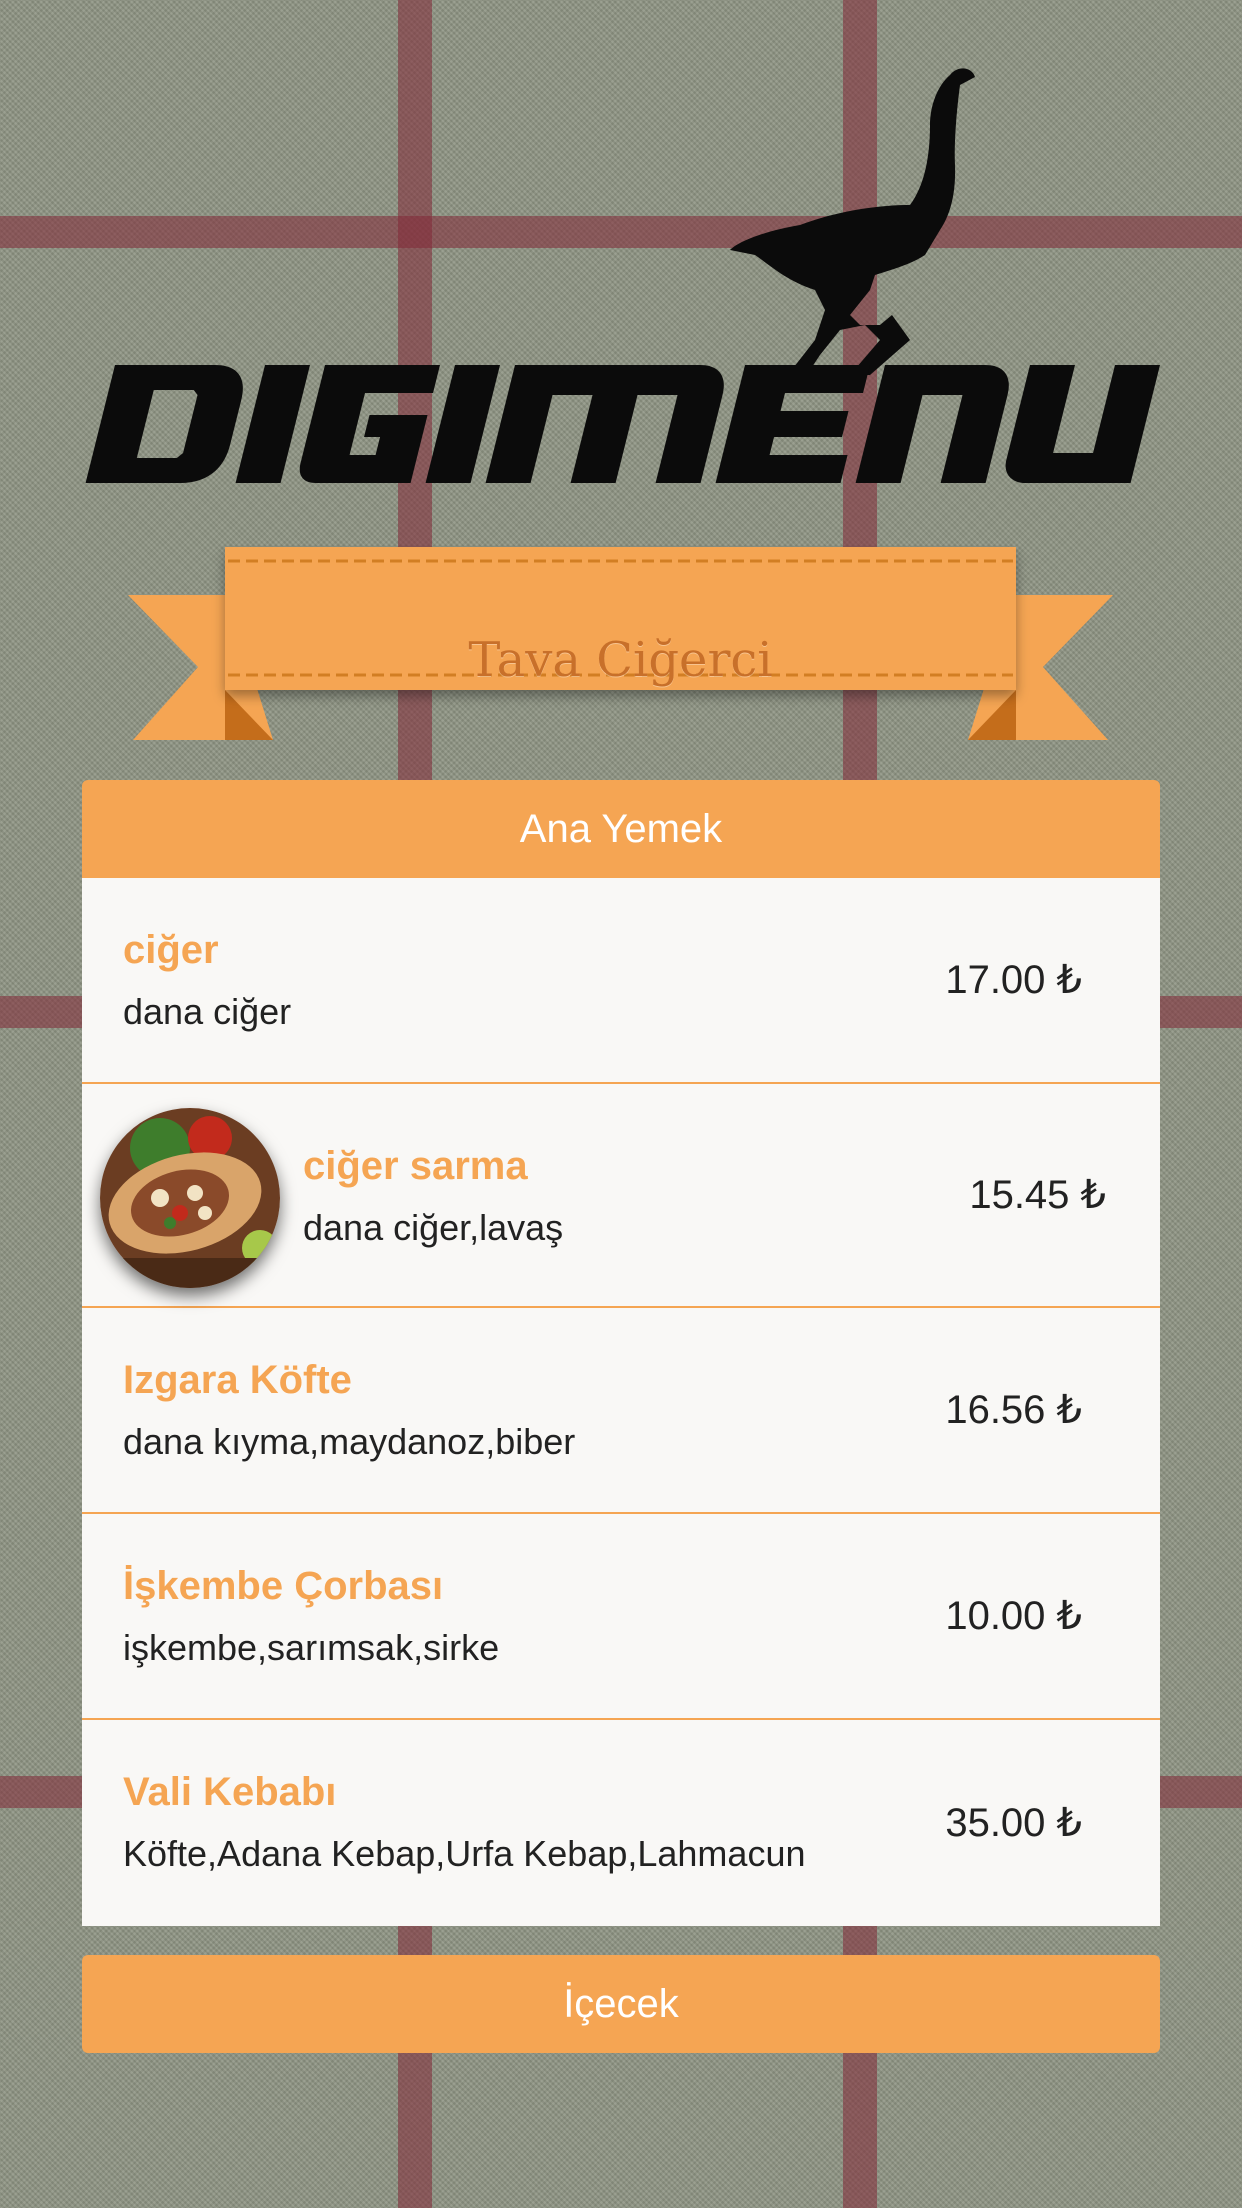 The image size is (1242, 2208). I want to click on menu-item-name: ciğer sarma, so click(415, 1166).